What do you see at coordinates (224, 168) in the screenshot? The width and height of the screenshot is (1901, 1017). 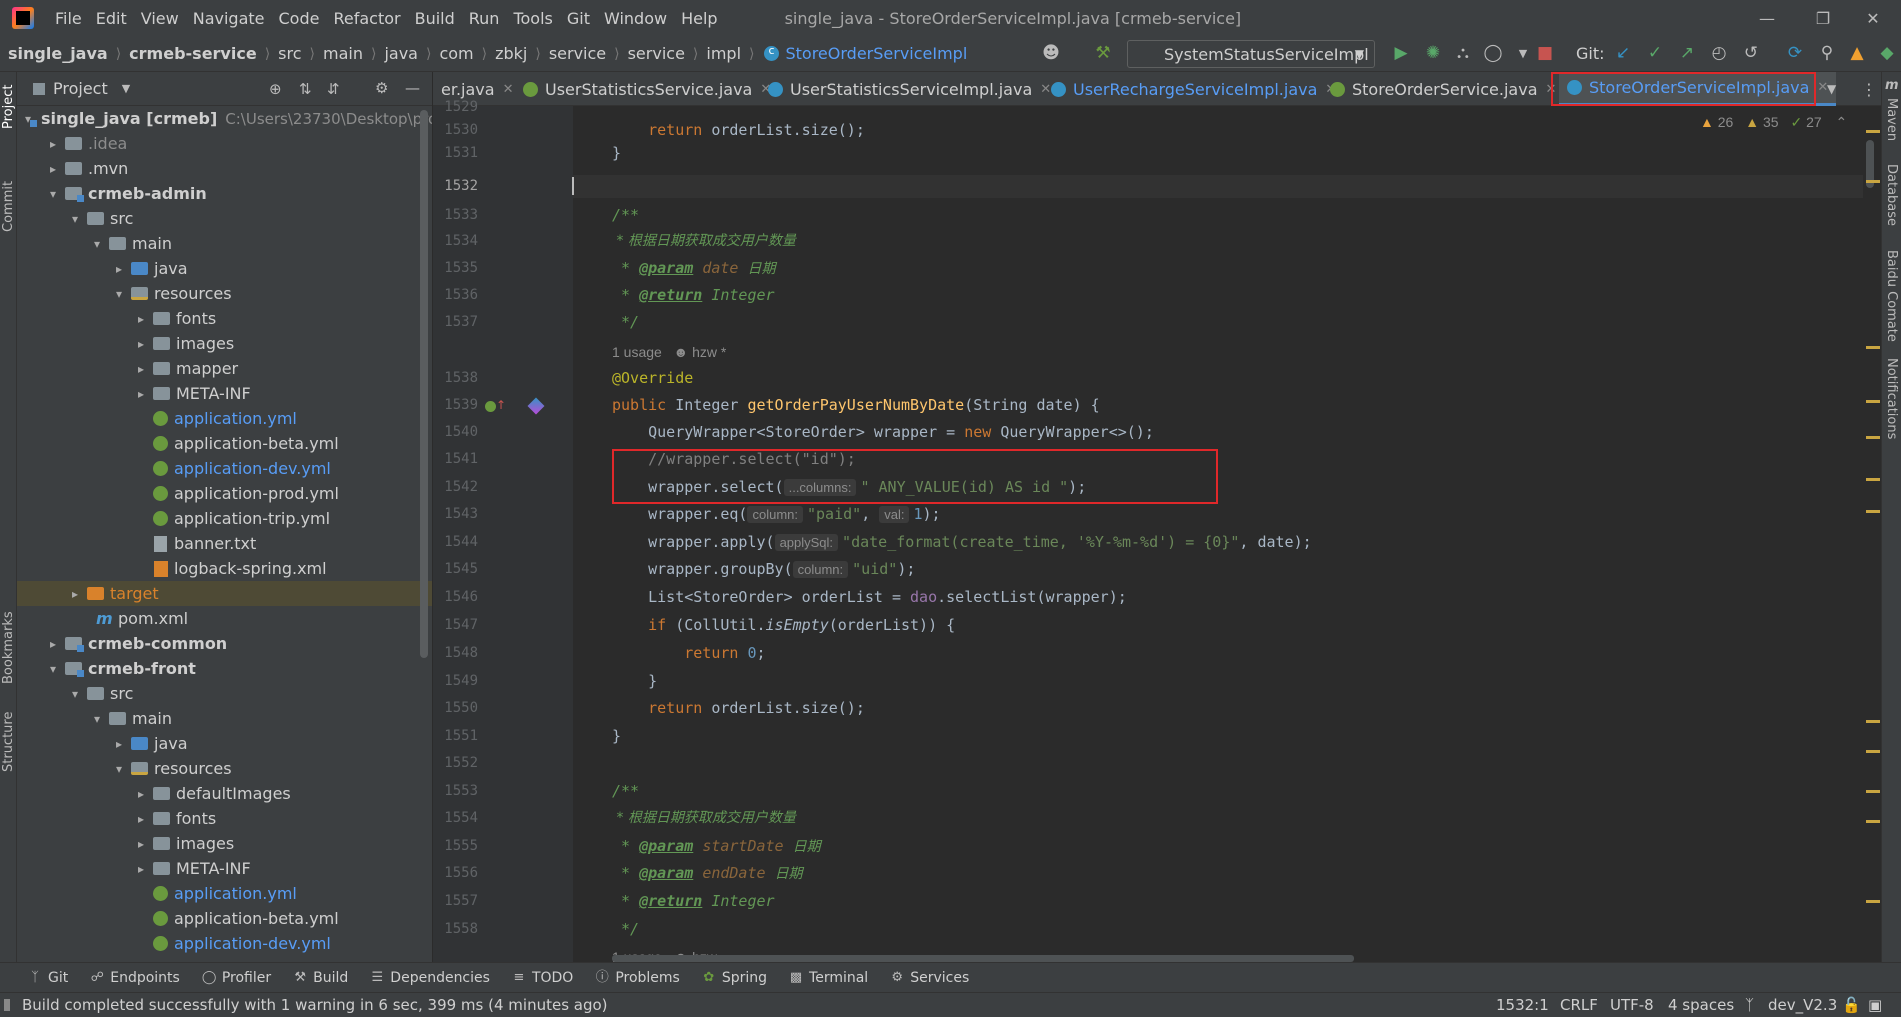 I see `tree-item-mvn: ▸ .mvn` at bounding box center [224, 168].